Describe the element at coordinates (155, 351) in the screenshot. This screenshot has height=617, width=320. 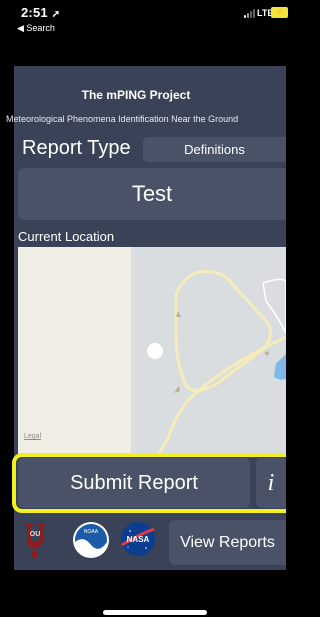
I see `user-location-dot` at that location.